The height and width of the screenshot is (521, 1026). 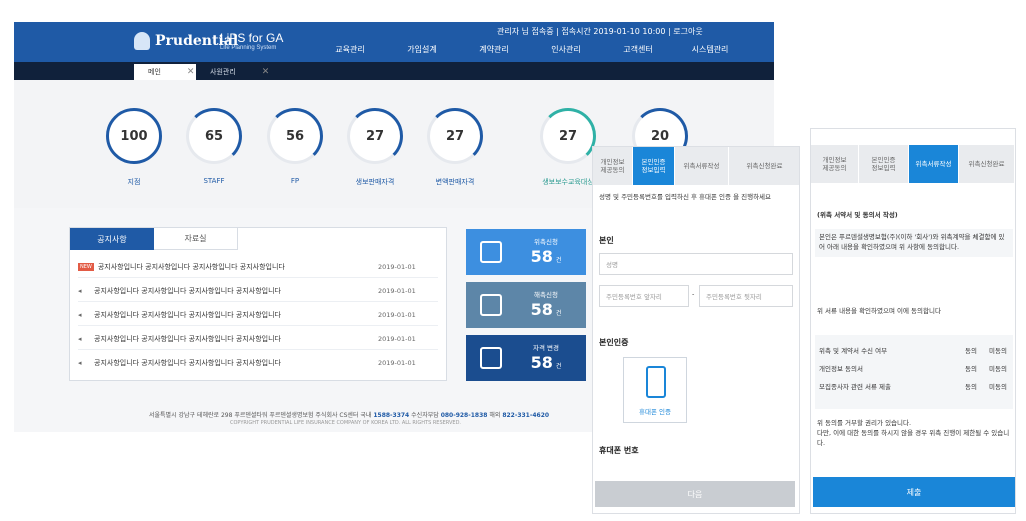 I want to click on step-item: 본인인증 정보입력, so click(x=884, y=164).